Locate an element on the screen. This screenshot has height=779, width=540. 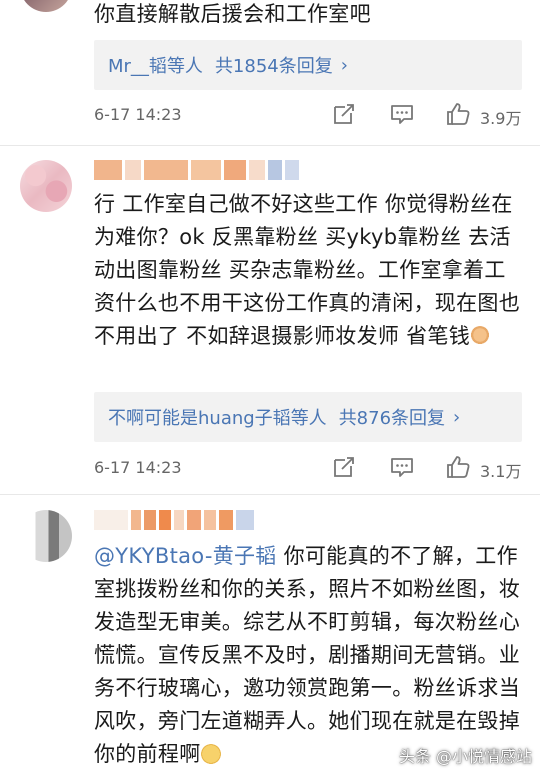
mention-link: @YKYBtao-黄子韬 is located at coordinates (185, 556).